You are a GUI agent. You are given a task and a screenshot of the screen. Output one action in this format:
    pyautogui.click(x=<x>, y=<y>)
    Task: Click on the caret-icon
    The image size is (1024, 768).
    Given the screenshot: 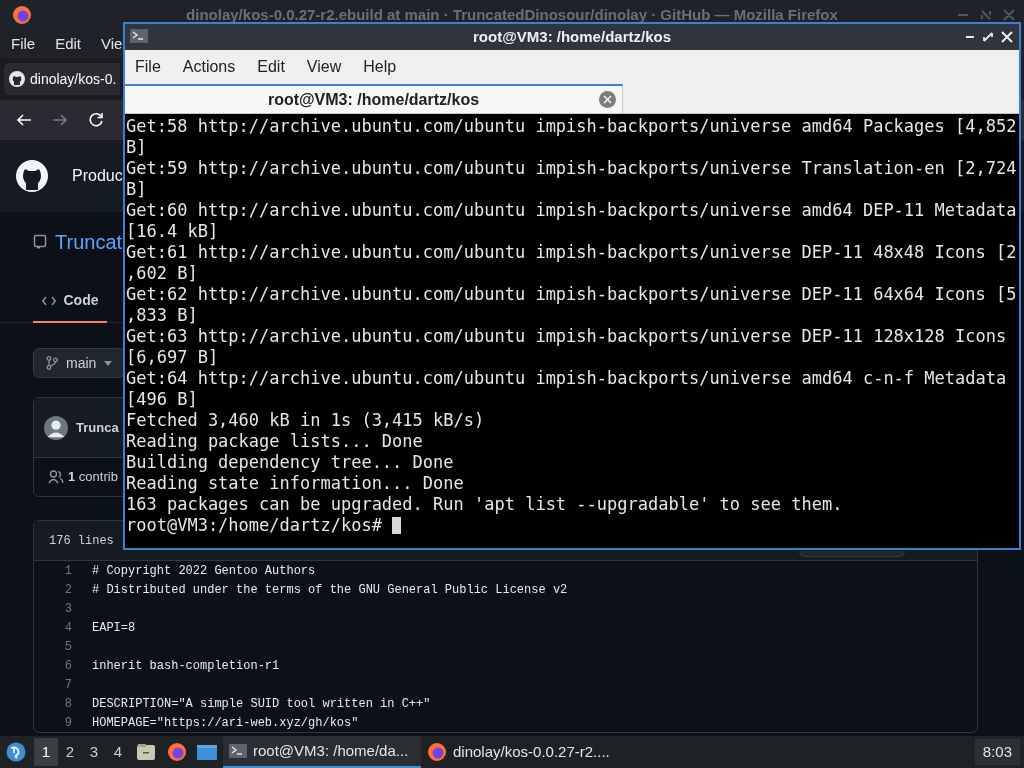 What is the action you would take?
    pyautogui.click(x=108, y=363)
    